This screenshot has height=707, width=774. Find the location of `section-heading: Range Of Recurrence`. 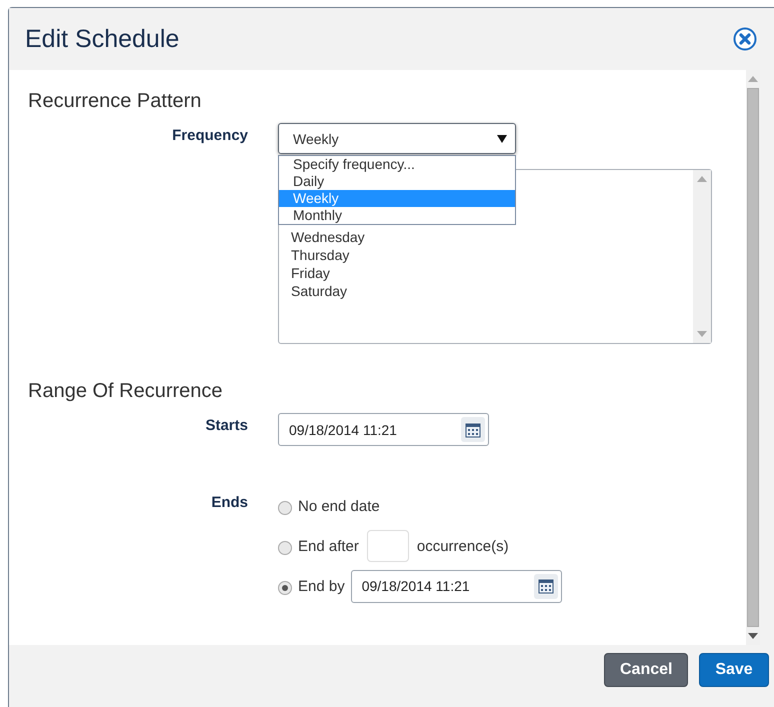

section-heading: Range Of Recurrence is located at coordinates (126, 391).